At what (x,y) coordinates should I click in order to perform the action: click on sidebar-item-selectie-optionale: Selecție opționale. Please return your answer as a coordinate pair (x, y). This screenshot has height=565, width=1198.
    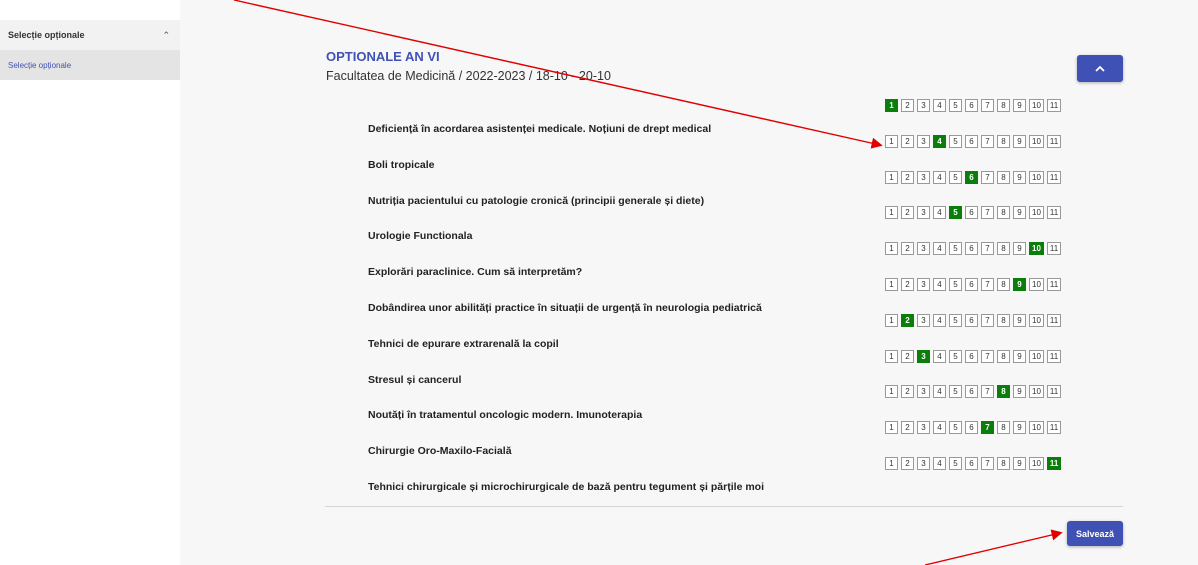
    Looking at the image, I should click on (90, 65).